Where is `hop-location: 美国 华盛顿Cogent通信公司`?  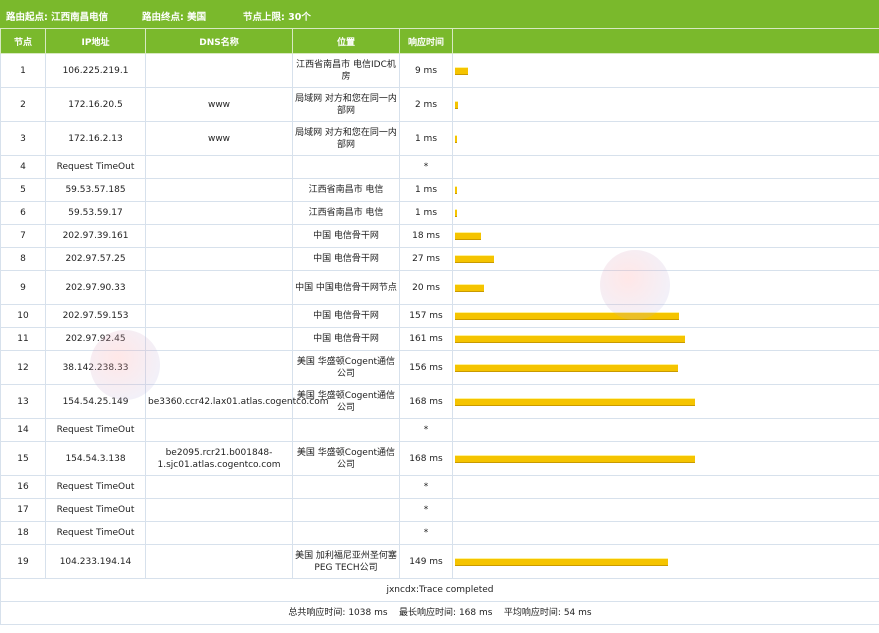 hop-location: 美国 华盛顿Cogent通信公司 is located at coordinates (346, 367).